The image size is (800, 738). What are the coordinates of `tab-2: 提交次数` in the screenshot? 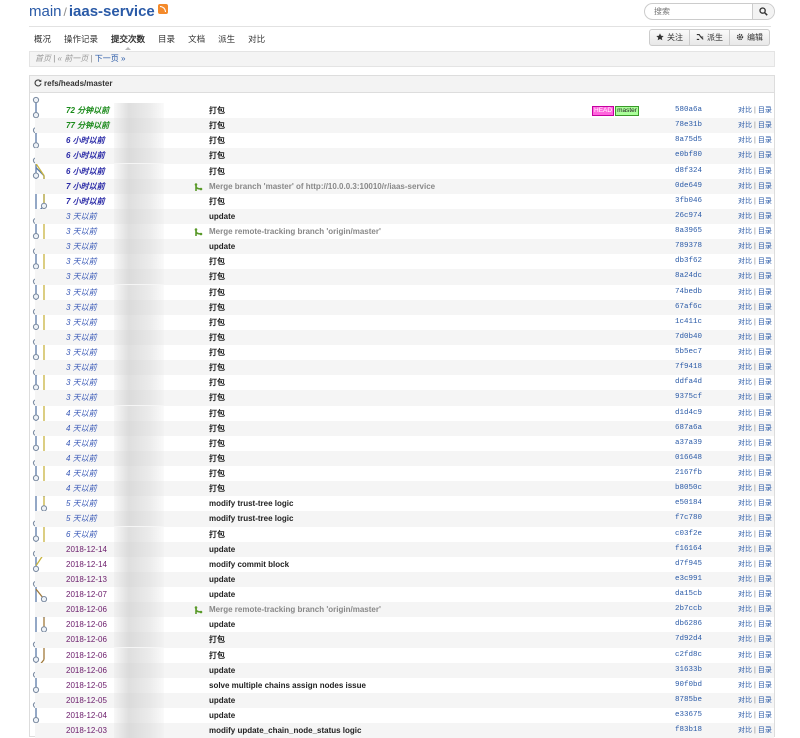 It's located at (128, 41).